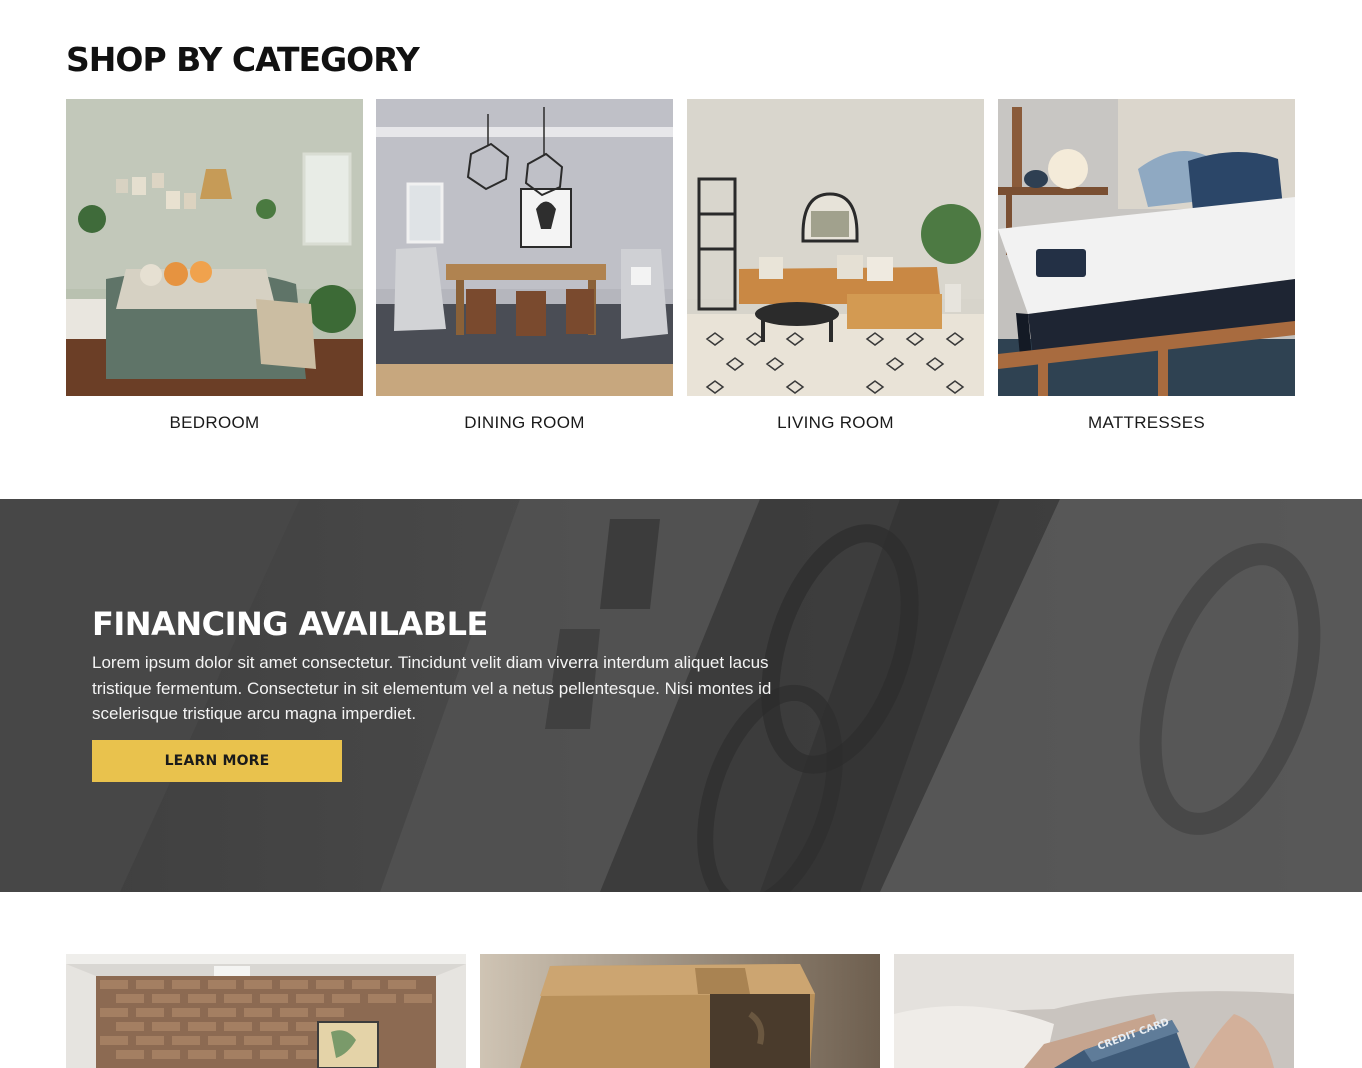 Image resolution: width=1362 pixels, height=1068 pixels. I want to click on category-label: DINING ROOM, so click(524, 423).